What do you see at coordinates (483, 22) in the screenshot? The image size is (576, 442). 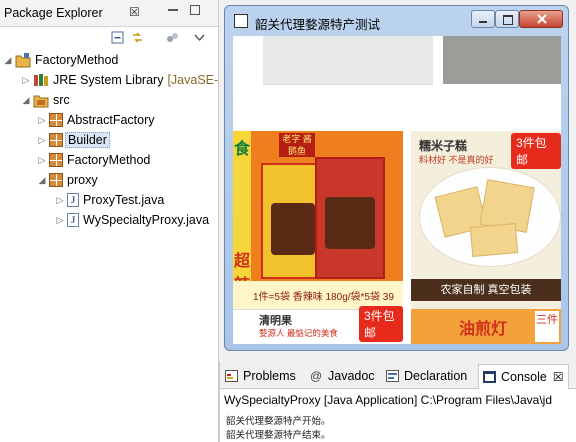 I see `minimize-icon` at bounding box center [483, 22].